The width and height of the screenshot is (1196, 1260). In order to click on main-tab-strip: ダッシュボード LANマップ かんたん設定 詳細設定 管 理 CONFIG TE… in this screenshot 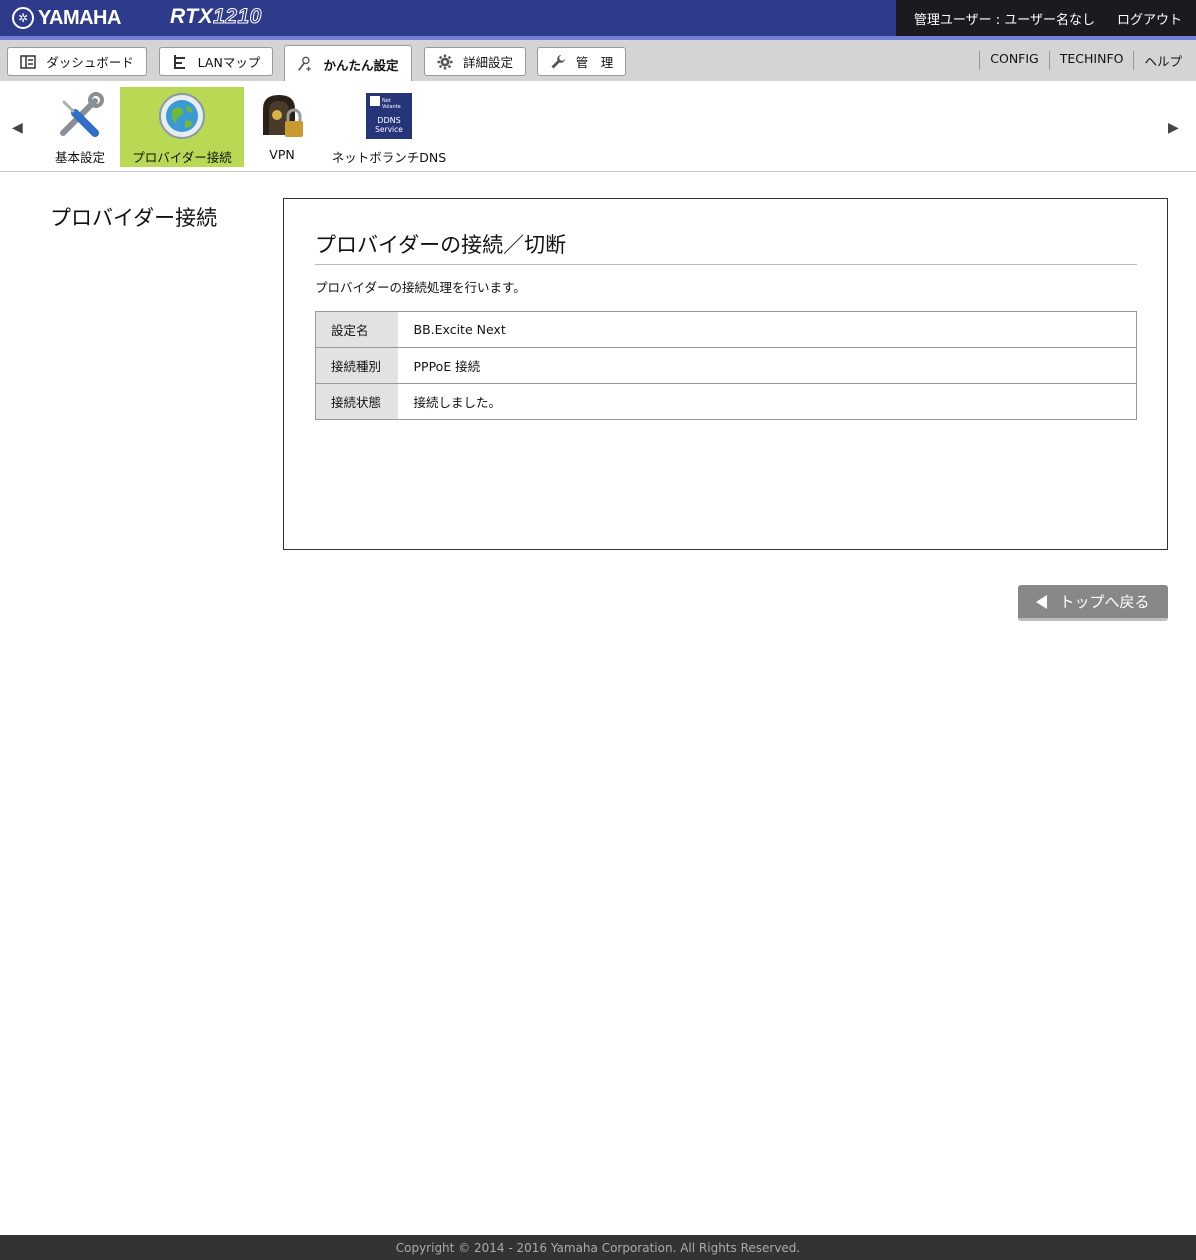, I will do `click(598, 61)`.